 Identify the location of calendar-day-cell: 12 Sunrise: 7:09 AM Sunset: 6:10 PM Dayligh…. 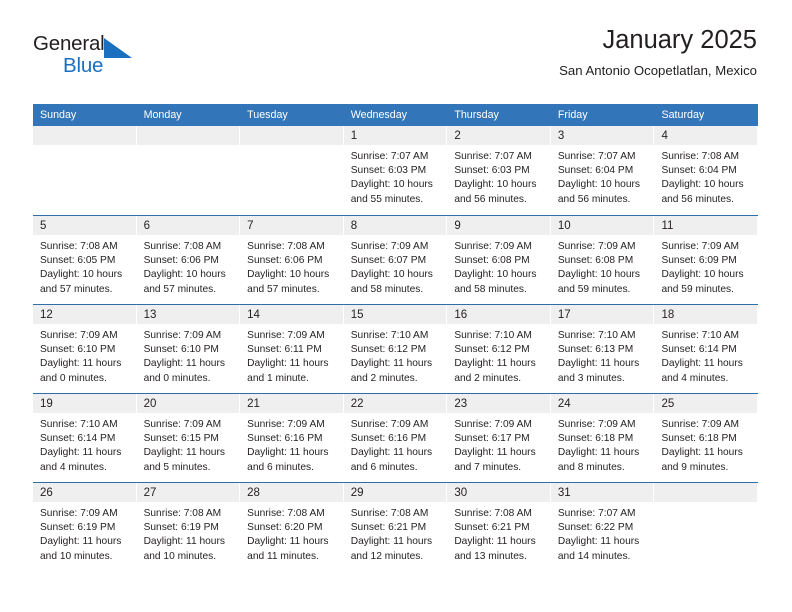
(85, 349).